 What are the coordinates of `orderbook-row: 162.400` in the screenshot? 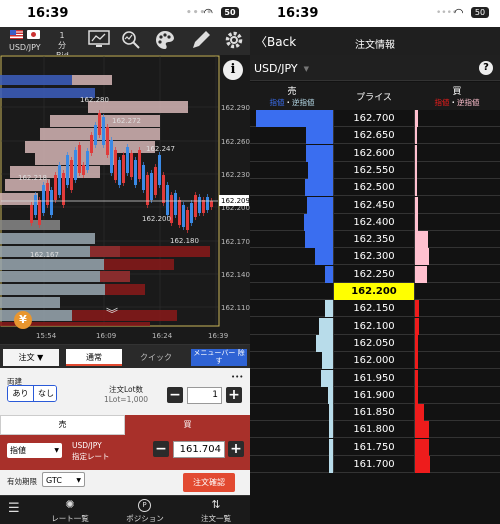 It's located at (375, 222).